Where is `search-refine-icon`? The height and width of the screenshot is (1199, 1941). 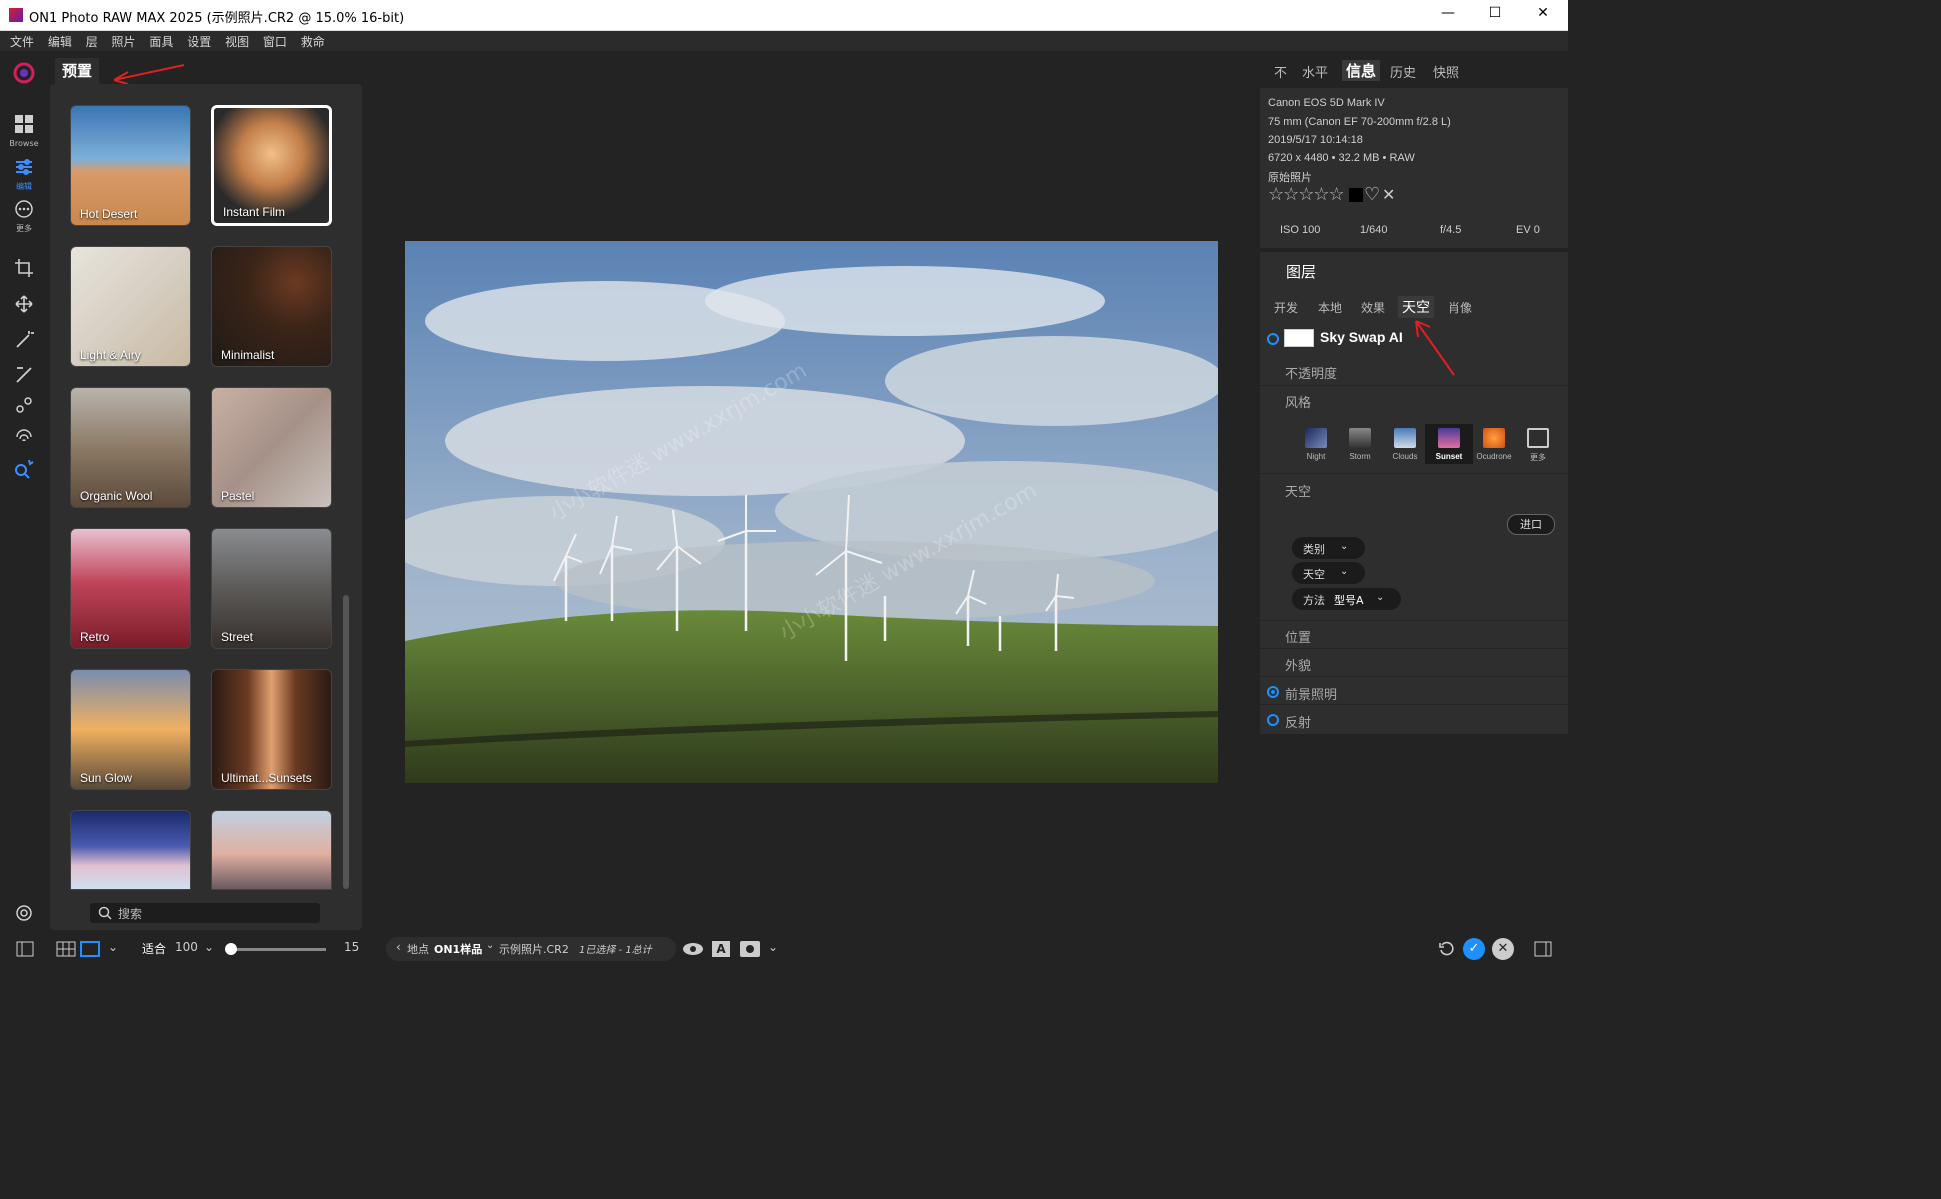
search-refine-icon is located at coordinates (24, 470).